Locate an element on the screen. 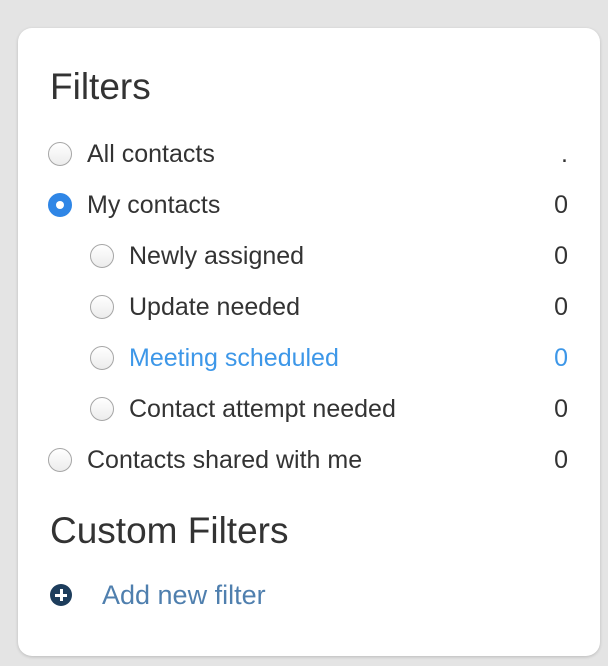  filter-contact-attempt-needed: Contact attempt needed 0 is located at coordinates (329, 409).